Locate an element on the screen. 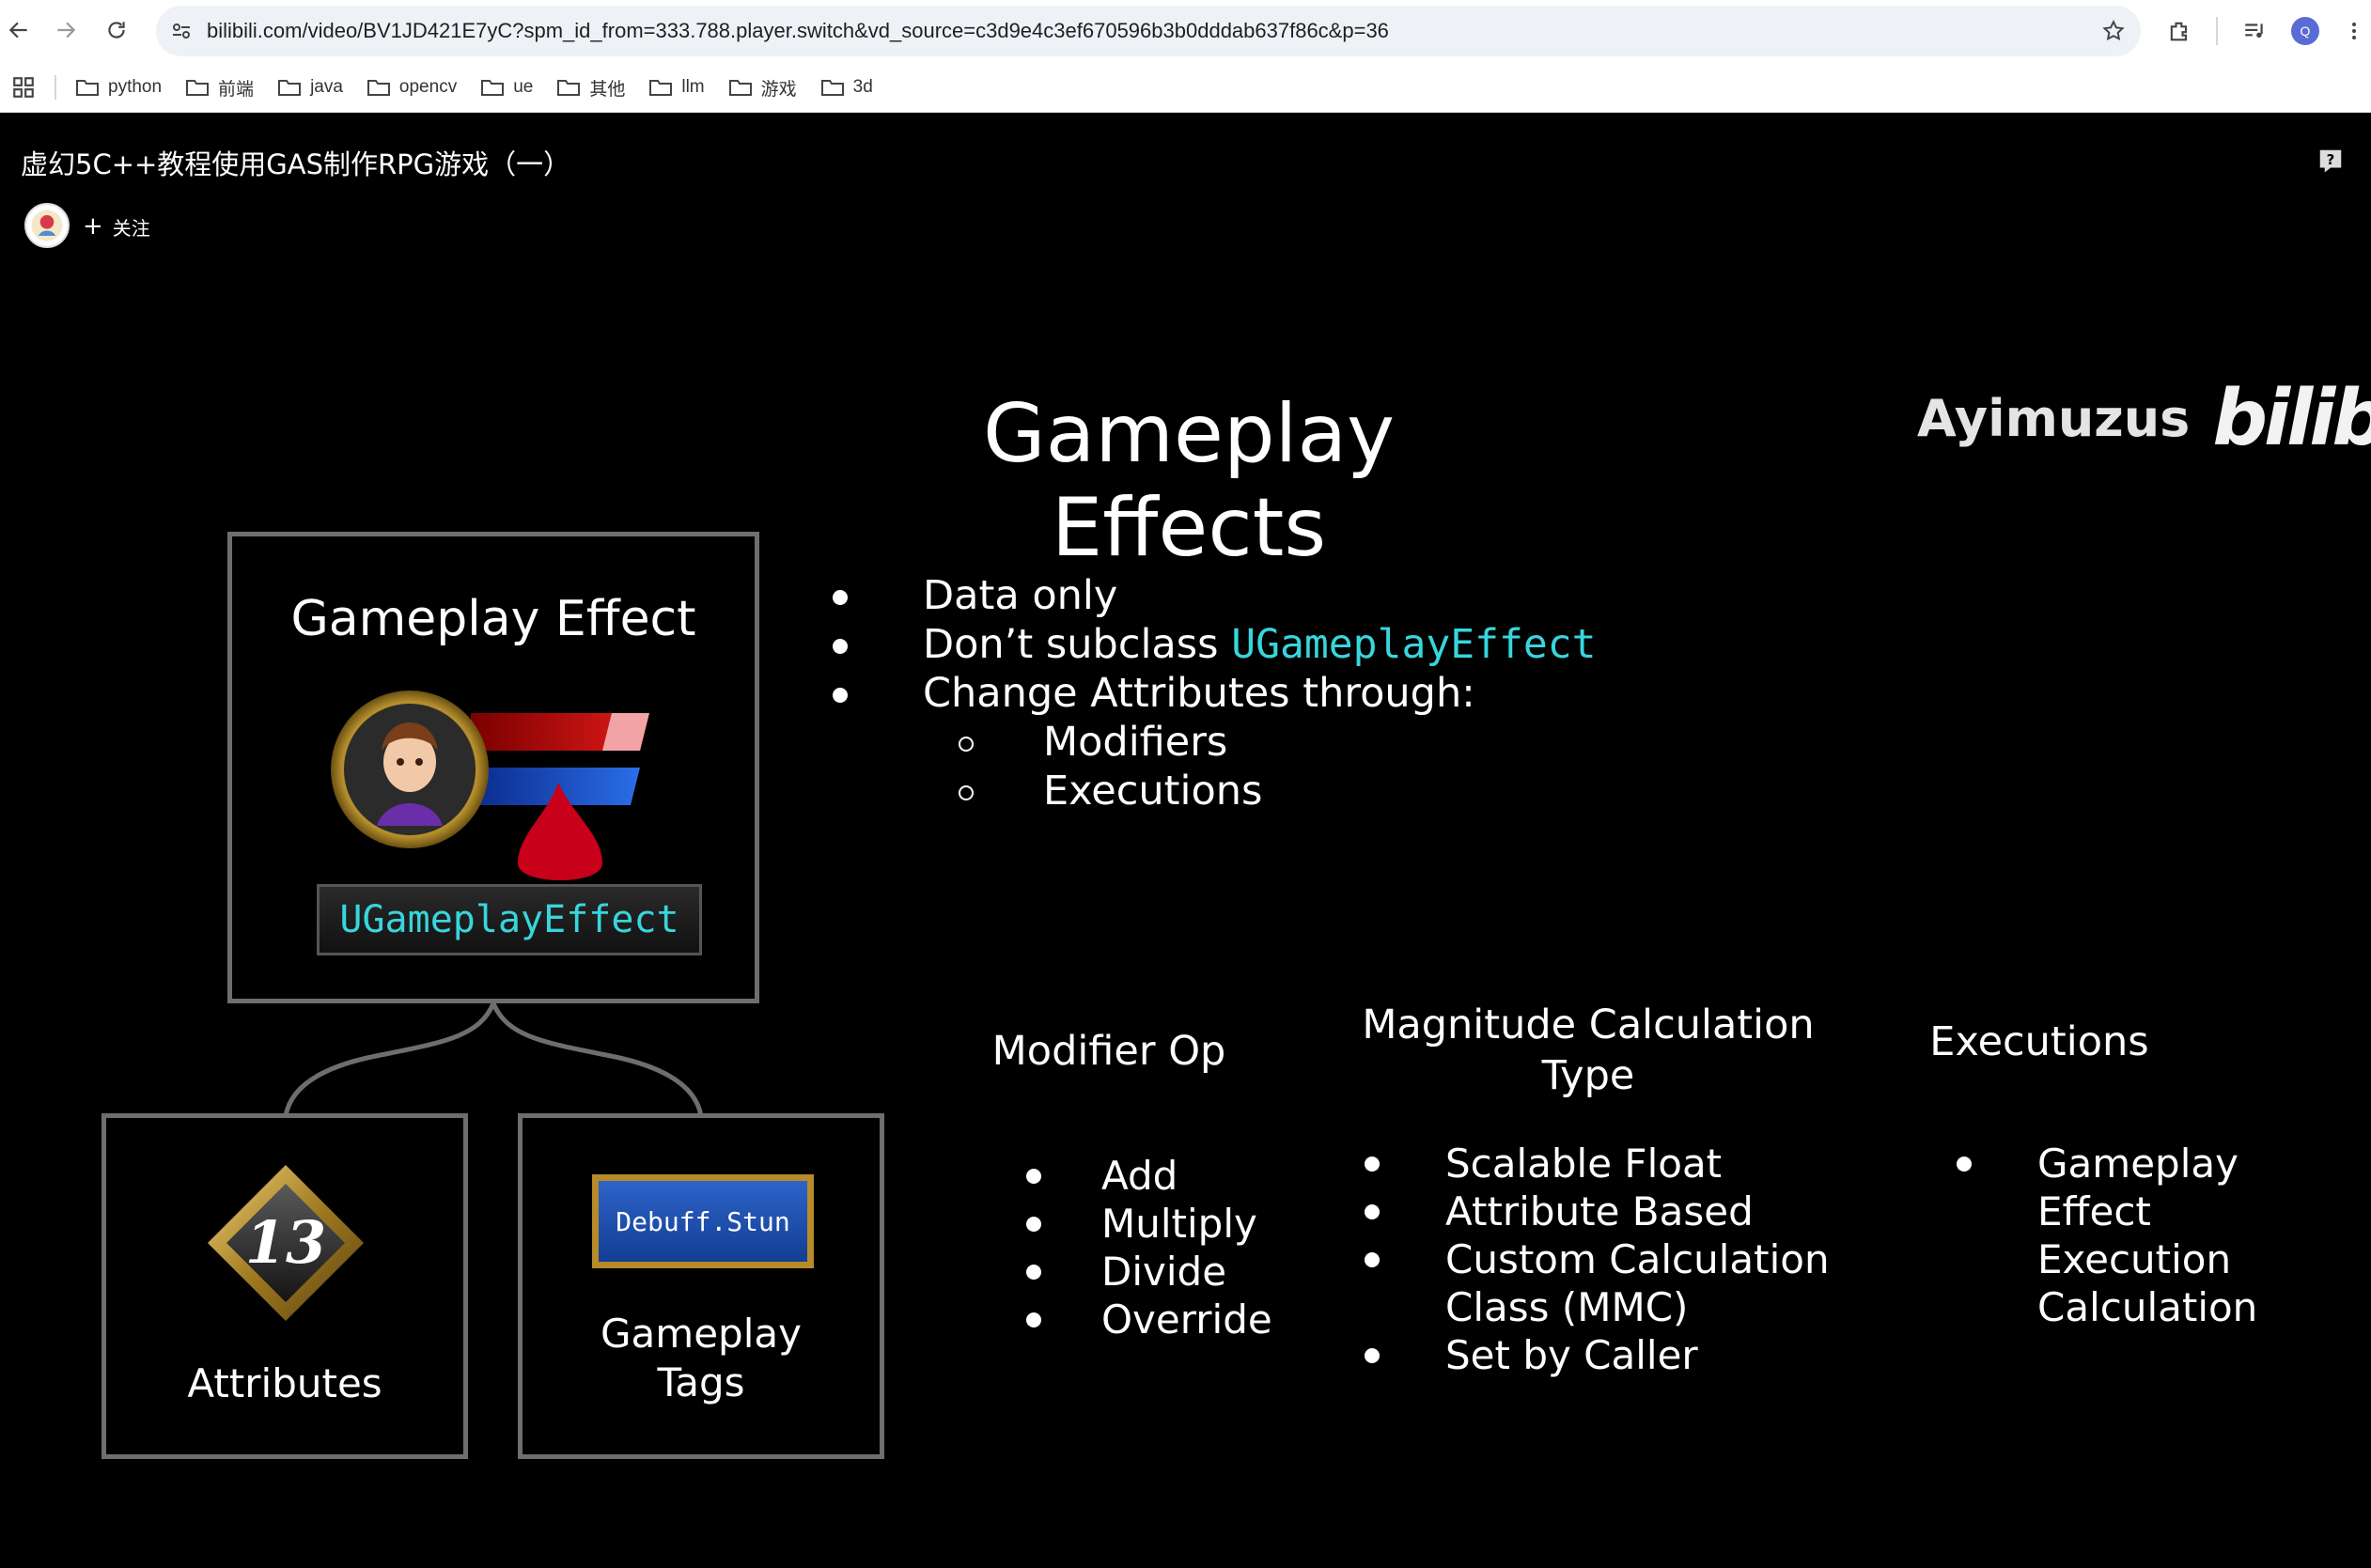 The width and height of the screenshot is (2371, 1568). bilibili-logo: bilibili is located at coordinates (2291, 418).